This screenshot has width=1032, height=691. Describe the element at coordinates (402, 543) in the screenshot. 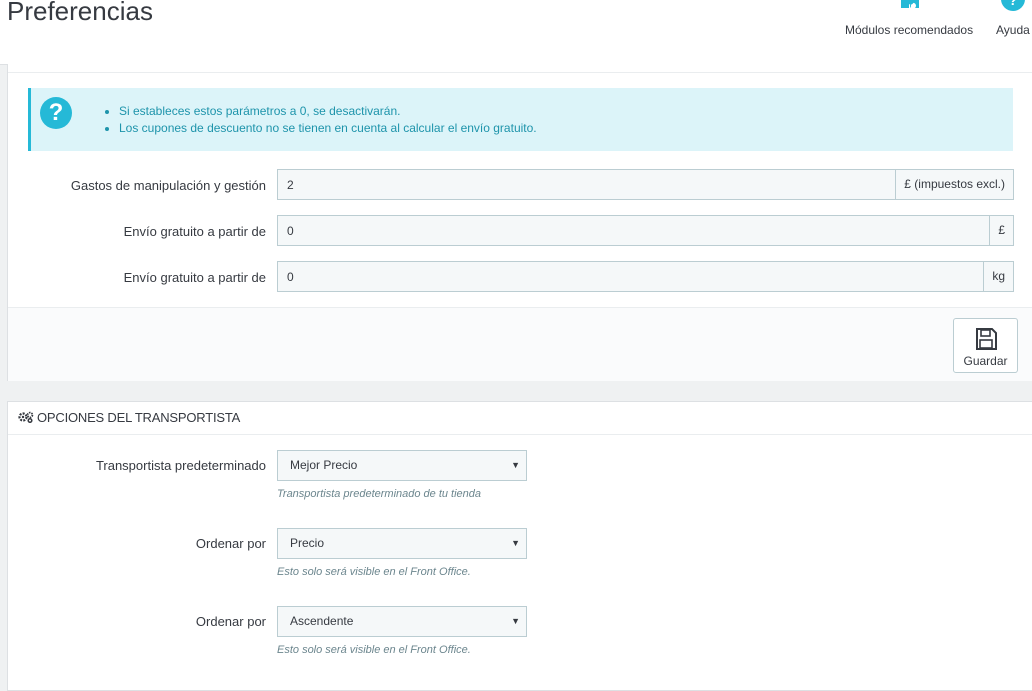

I see `sort-by-select: Precio ▼` at that location.